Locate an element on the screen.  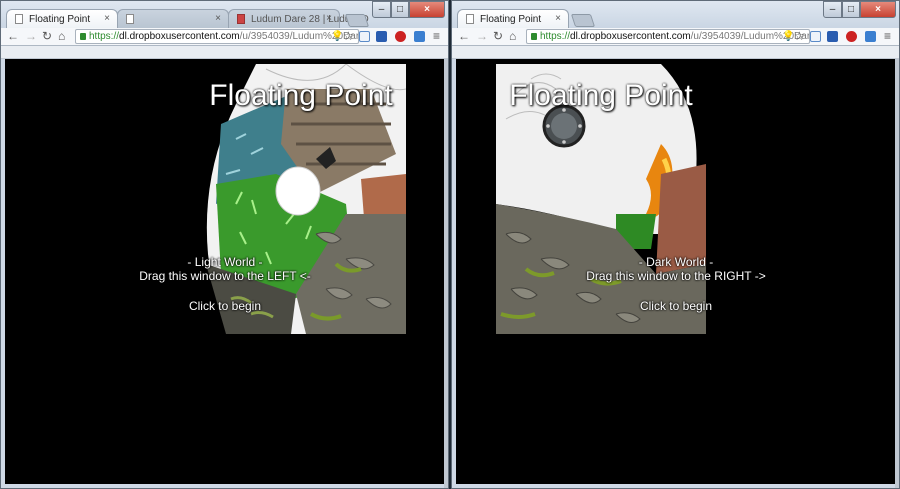
world-label: - Light World - is located at coordinates (225, 262).